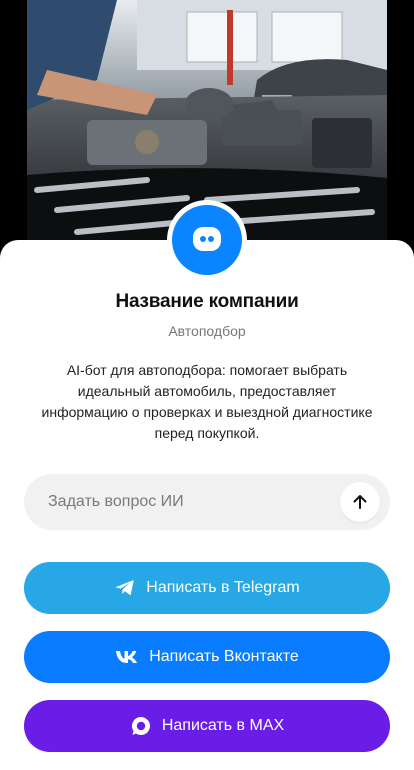  I want to click on max-button: Написать в MAX, so click(207, 726).